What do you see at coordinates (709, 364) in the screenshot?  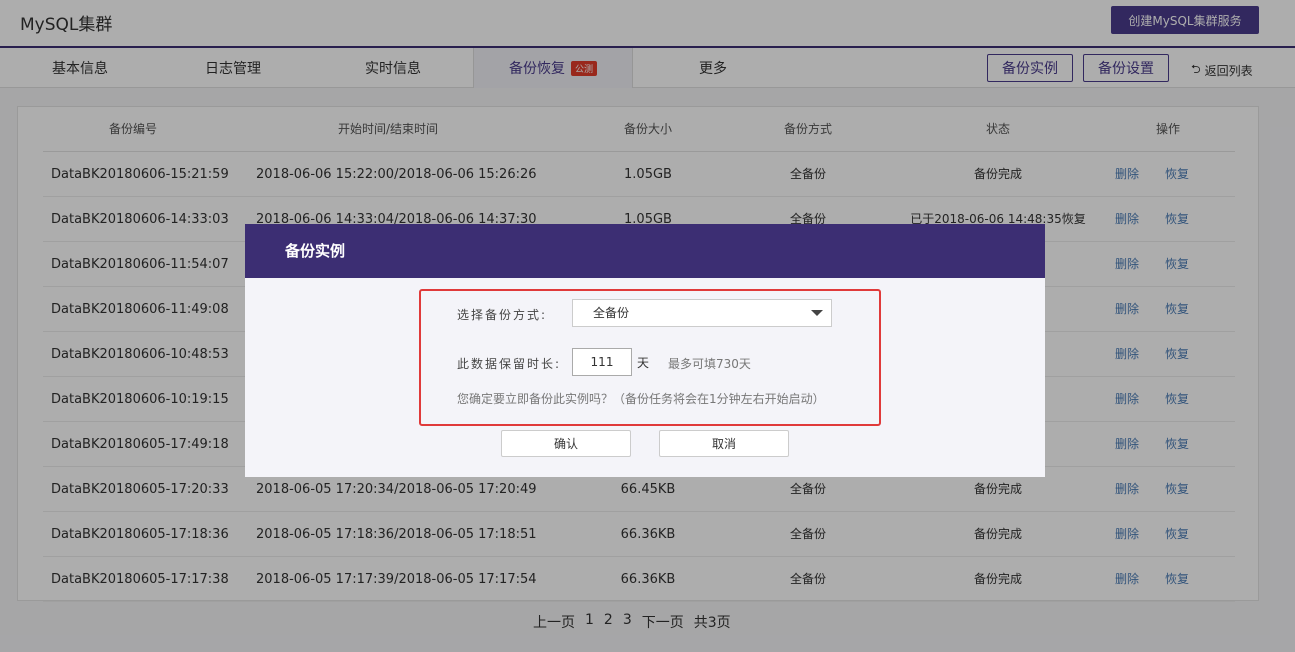 I see `retention-hint: 最多可填730天` at bounding box center [709, 364].